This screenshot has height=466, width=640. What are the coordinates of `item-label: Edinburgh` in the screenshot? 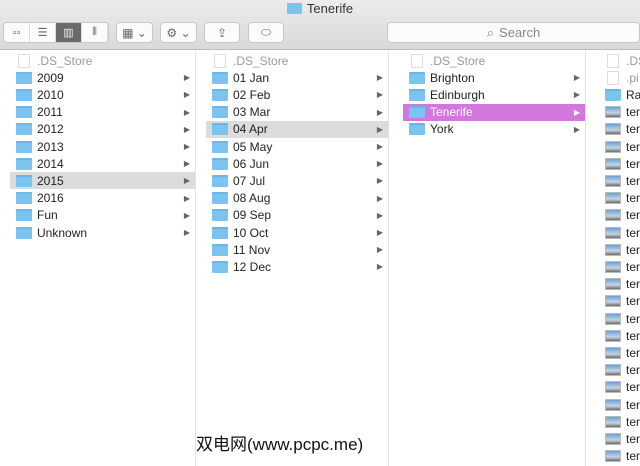 It's located at (457, 94).